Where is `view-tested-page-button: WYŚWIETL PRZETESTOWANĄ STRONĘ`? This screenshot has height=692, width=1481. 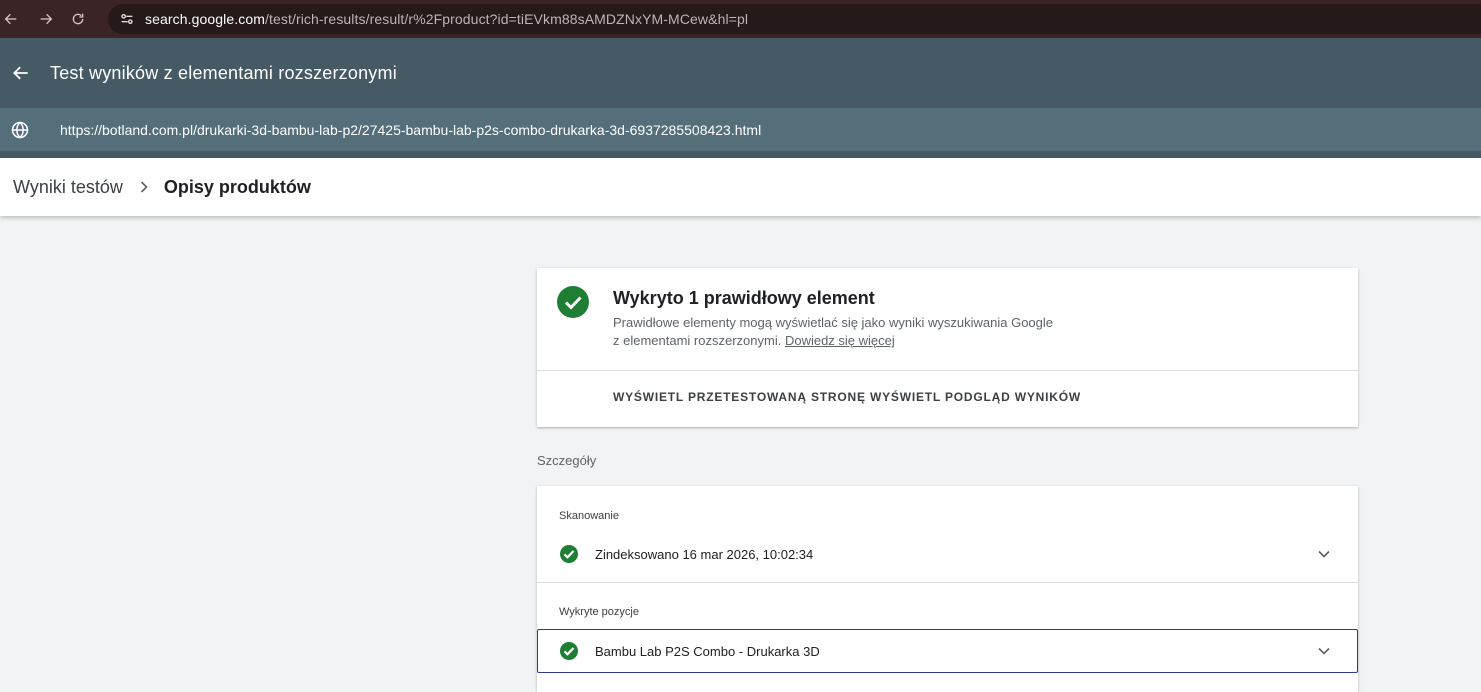 view-tested-page-button: WYŚWIETL PRZETESTOWANĄ STRONĘ is located at coordinates (739, 397).